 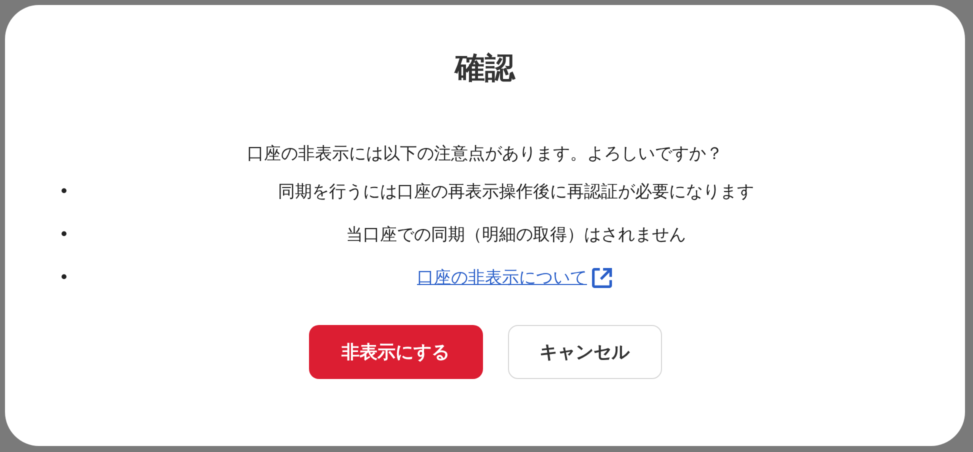 I want to click on help-link: 口座の非表示について, so click(x=502, y=278).